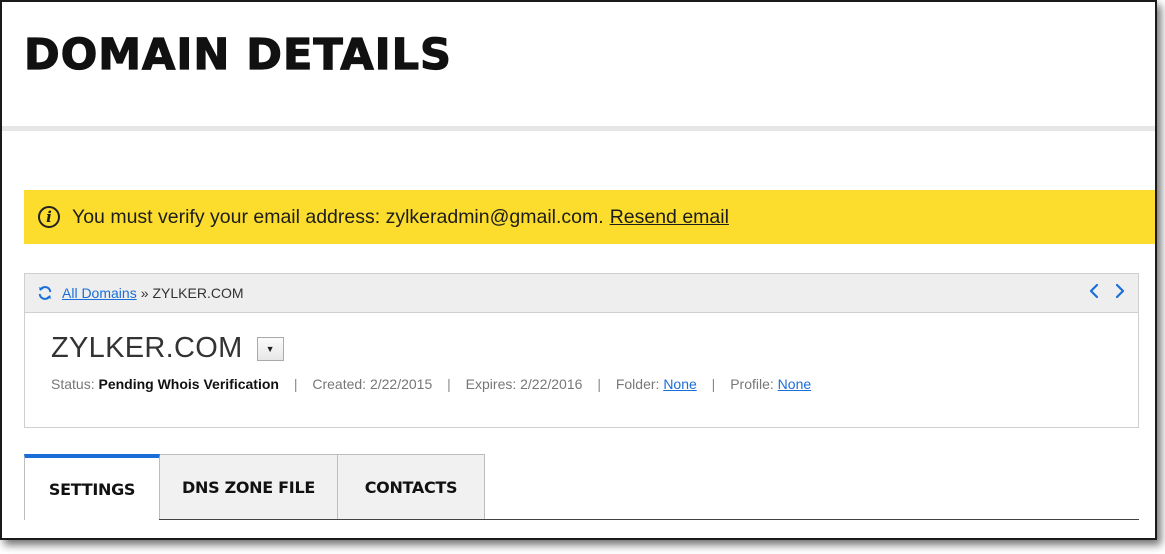 The width and height of the screenshot is (1165, 554). I want to click on resend-email-link: Resend email, so click(669, 217).